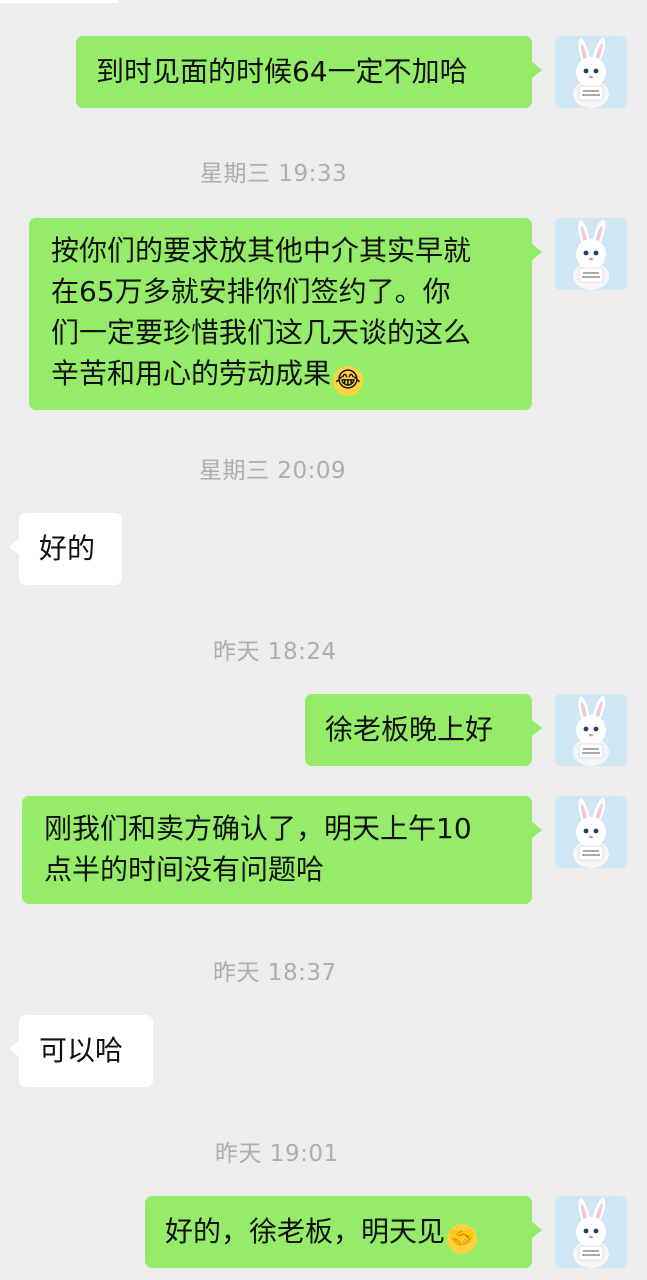 The width and height of the screenshot is (647, 1280). I want to click on timestamp: 昨天 18:37, so click(275, 973).